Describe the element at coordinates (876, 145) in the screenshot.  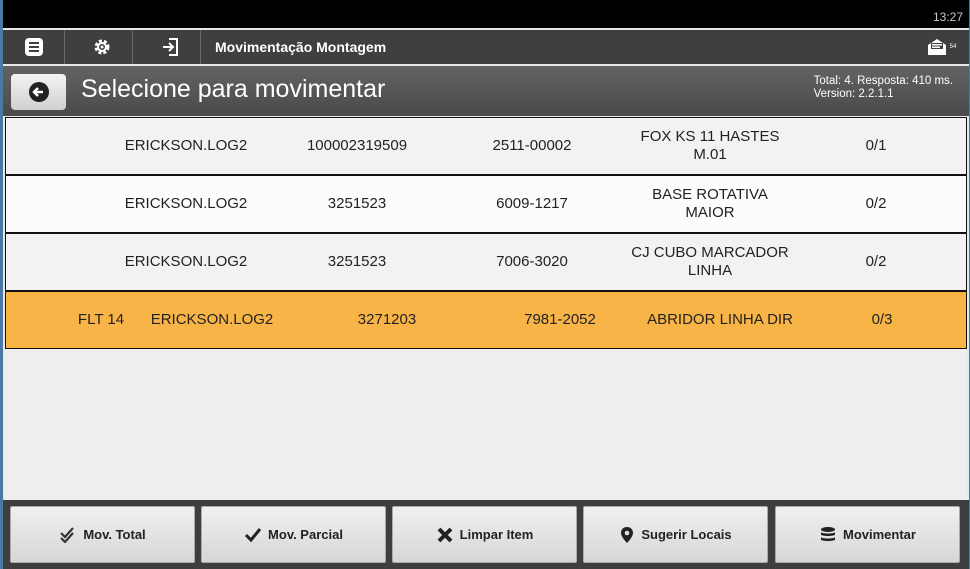
I see `item-quantity: 0/1` at that location.